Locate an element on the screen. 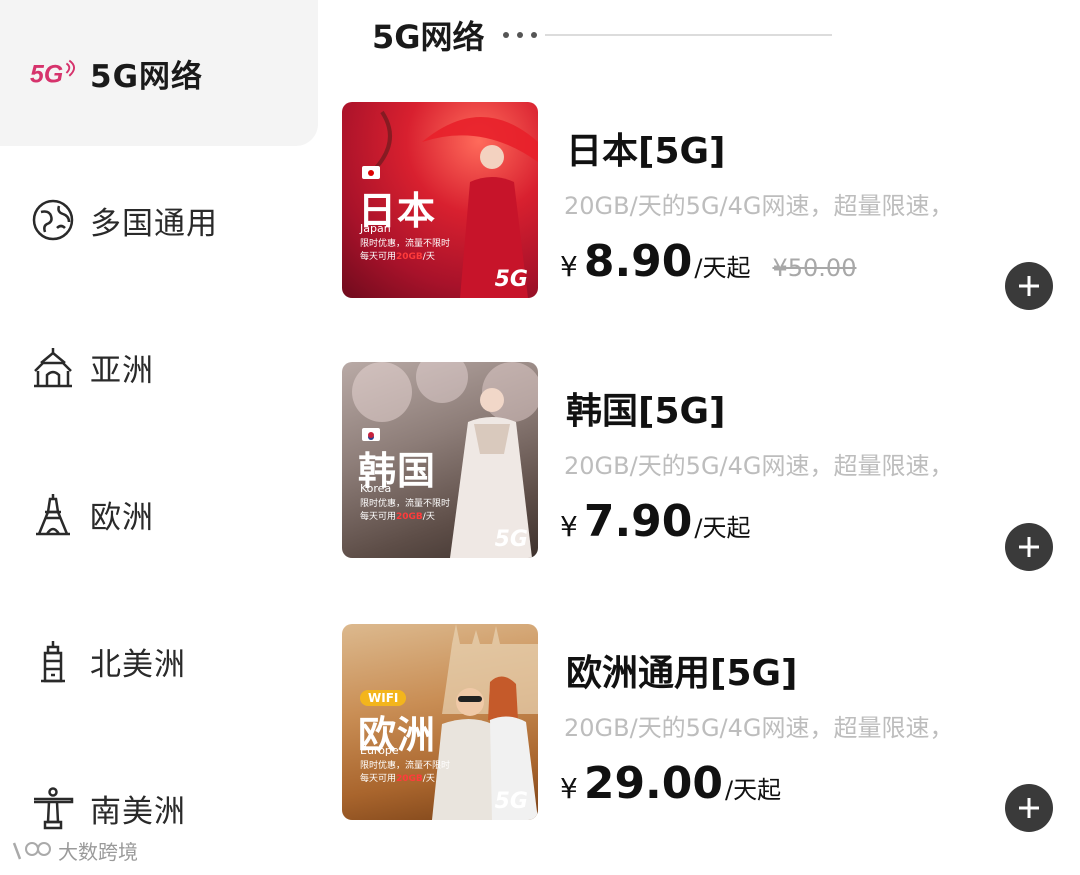  globe-icon is located at coordinates (53, 220).